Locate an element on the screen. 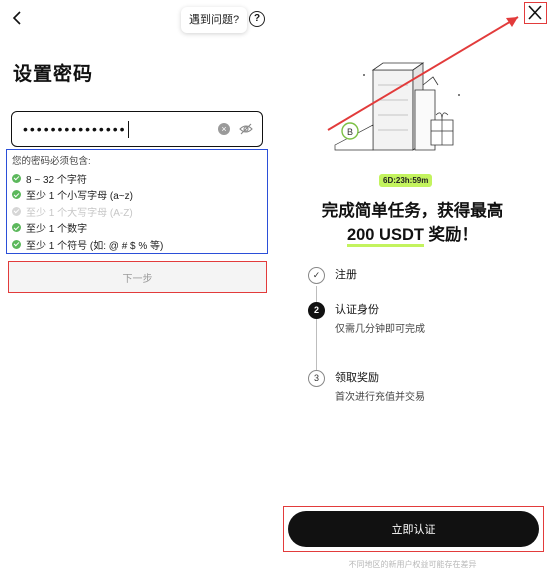 This screenshot has width=550, height=584. step-verify: 2 认证身份 仅需几分钟即可完成 is located at coordinates (366, 318).